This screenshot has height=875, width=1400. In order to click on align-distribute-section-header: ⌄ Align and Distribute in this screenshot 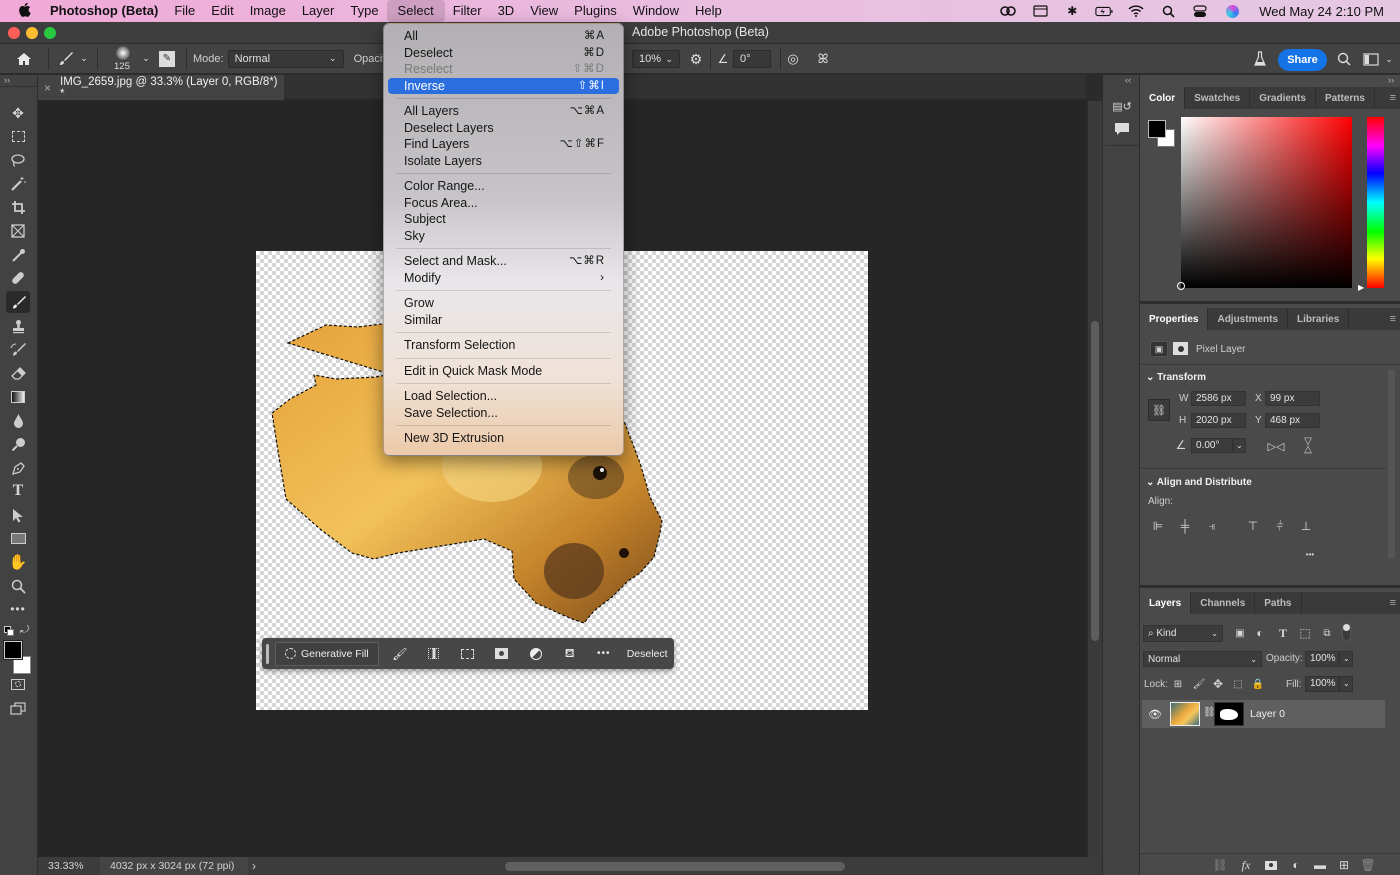, I will do `click(1199, 482)`.